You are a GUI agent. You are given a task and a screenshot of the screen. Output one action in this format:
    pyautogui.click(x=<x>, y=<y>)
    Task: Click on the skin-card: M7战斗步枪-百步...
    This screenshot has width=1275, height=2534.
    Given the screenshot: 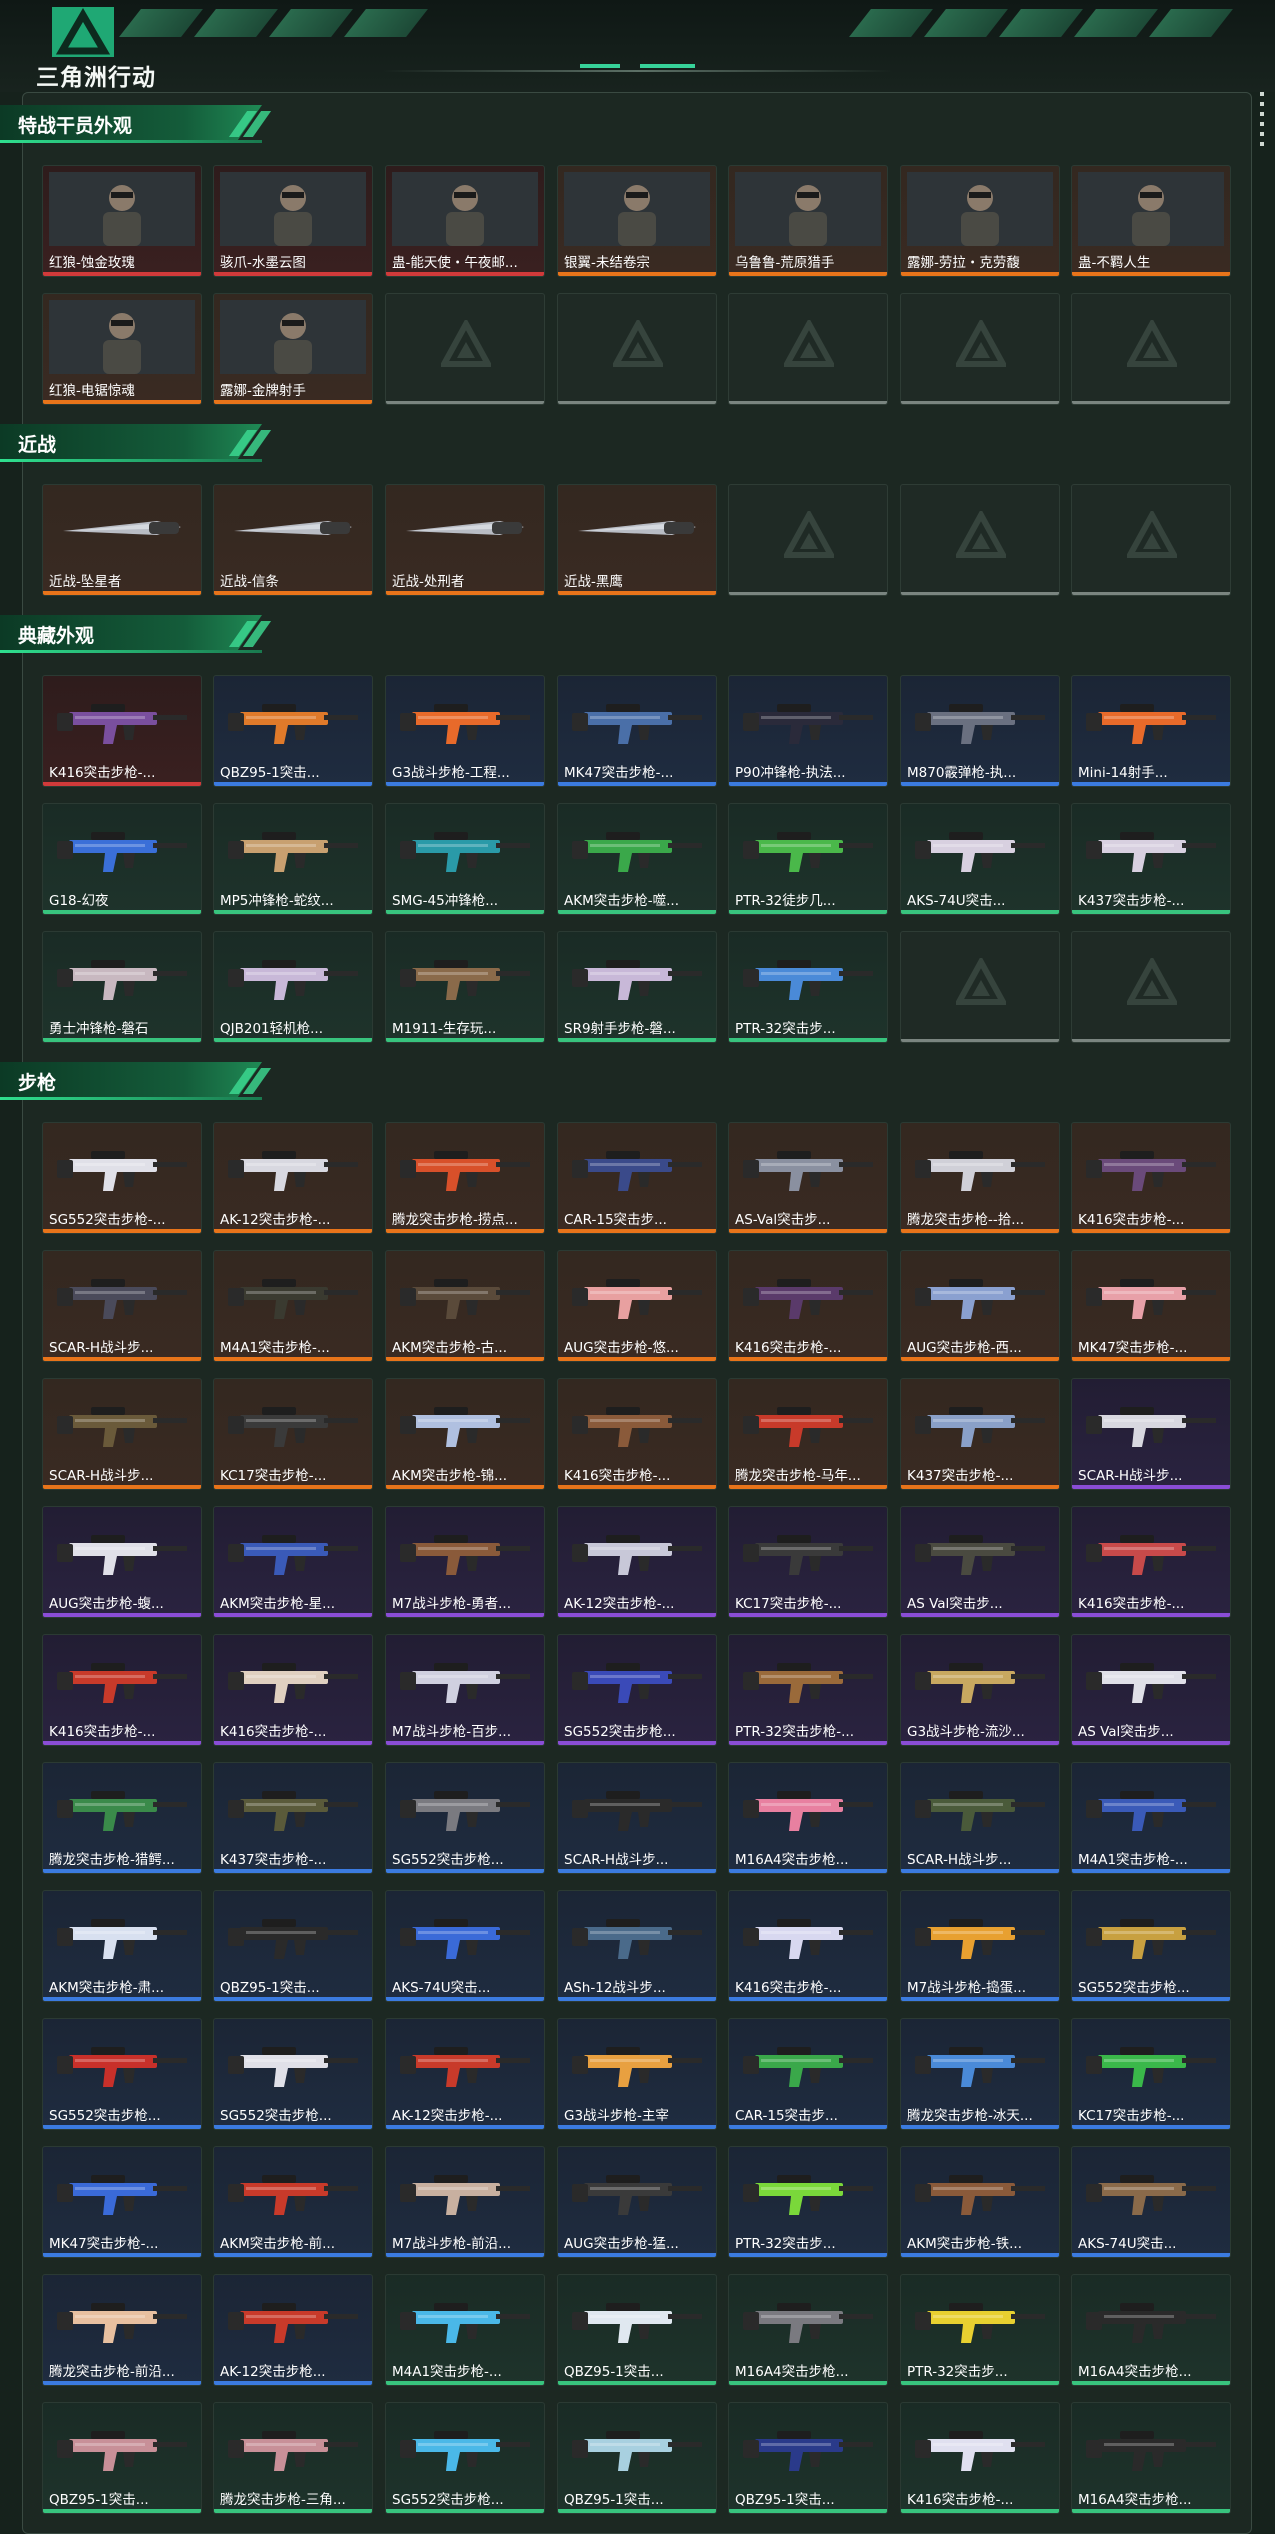 What is the action you would take?
    pyautogui.click(x=465, y=1690)
    